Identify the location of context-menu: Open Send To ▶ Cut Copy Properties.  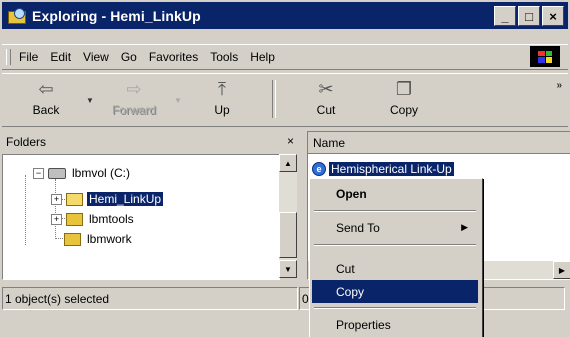
(396, 257).